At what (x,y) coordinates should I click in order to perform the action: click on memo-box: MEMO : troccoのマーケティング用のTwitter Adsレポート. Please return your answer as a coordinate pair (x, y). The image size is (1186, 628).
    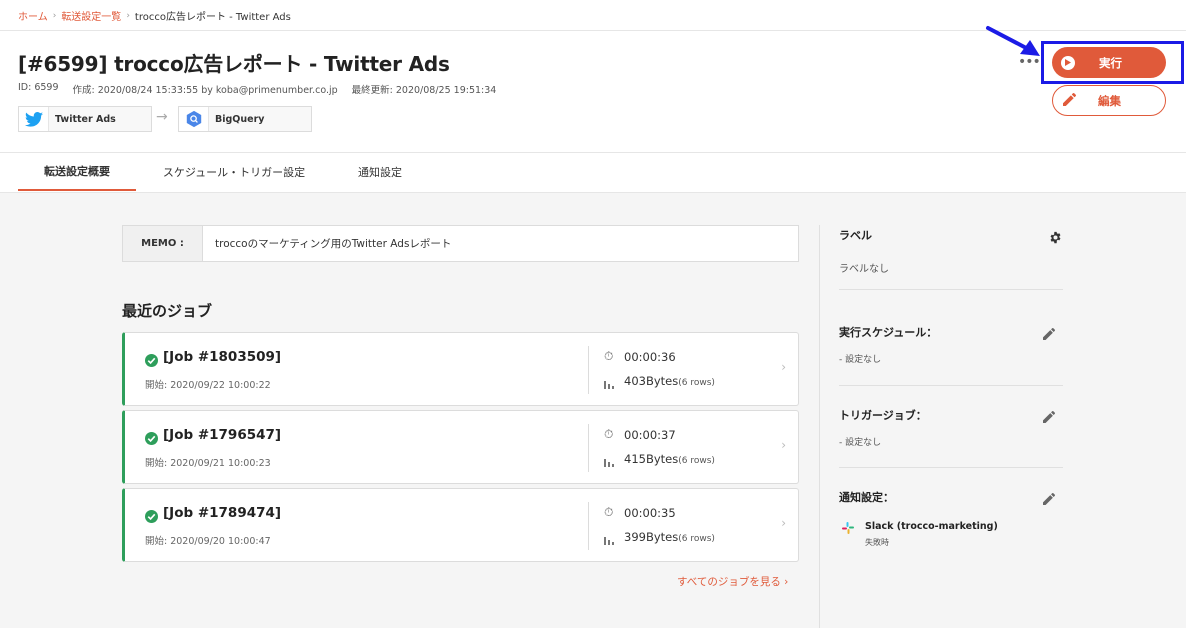
    Looking at the image, I should click on (460, 243).